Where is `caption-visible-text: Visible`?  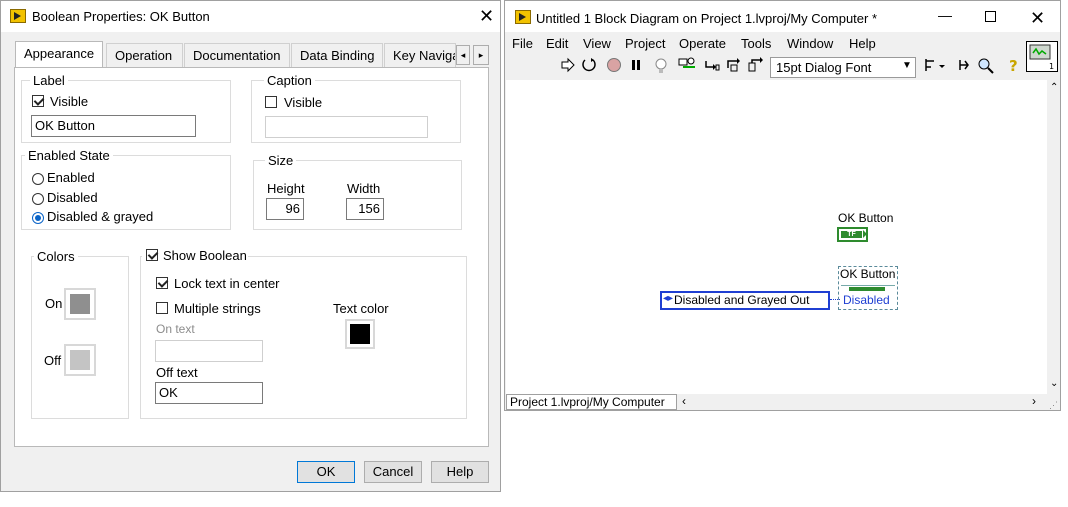 caption-visible-text: Visible is located at coordinates (303, 102).